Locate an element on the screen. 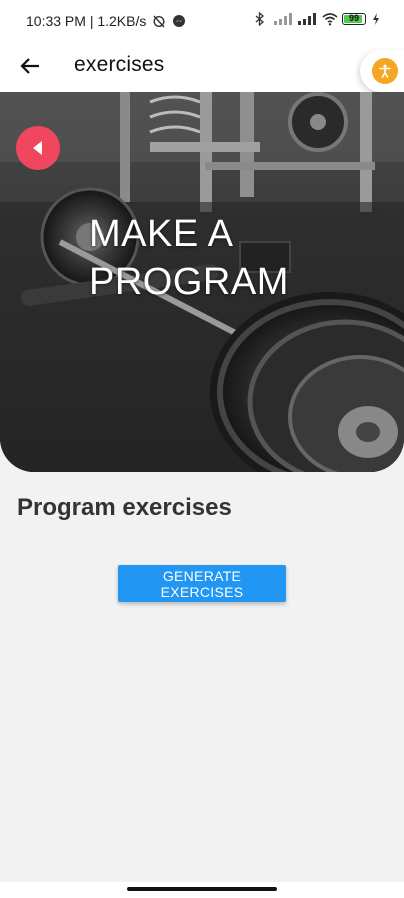 The width and height of the screenshot is (404, 898). status-bar: 10:33 PM | 1.2KB/s 99 is located at coordinates (202, 22).